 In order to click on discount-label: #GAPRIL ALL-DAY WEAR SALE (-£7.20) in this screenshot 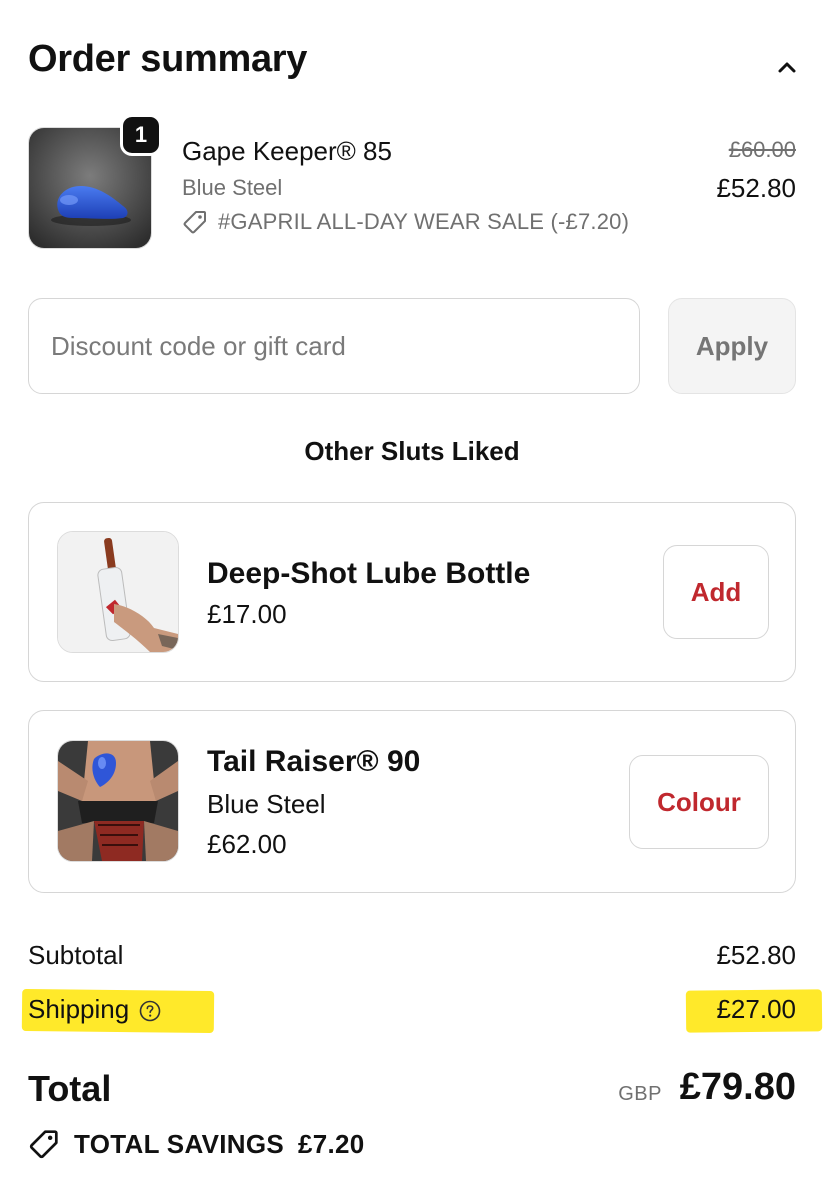, I will do `click(424, 221)`.